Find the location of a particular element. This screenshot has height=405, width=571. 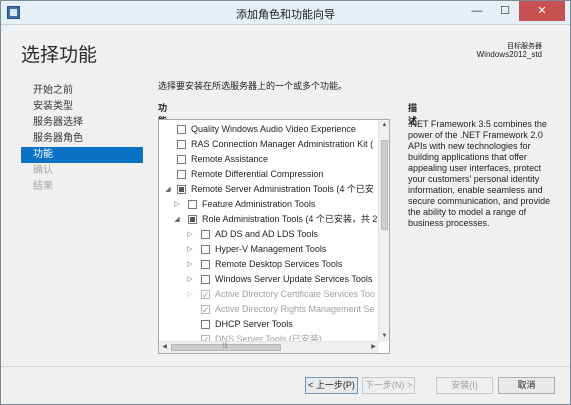

nav-item-before-you-begin: 开始之前 is located at coordinates (82, 91).